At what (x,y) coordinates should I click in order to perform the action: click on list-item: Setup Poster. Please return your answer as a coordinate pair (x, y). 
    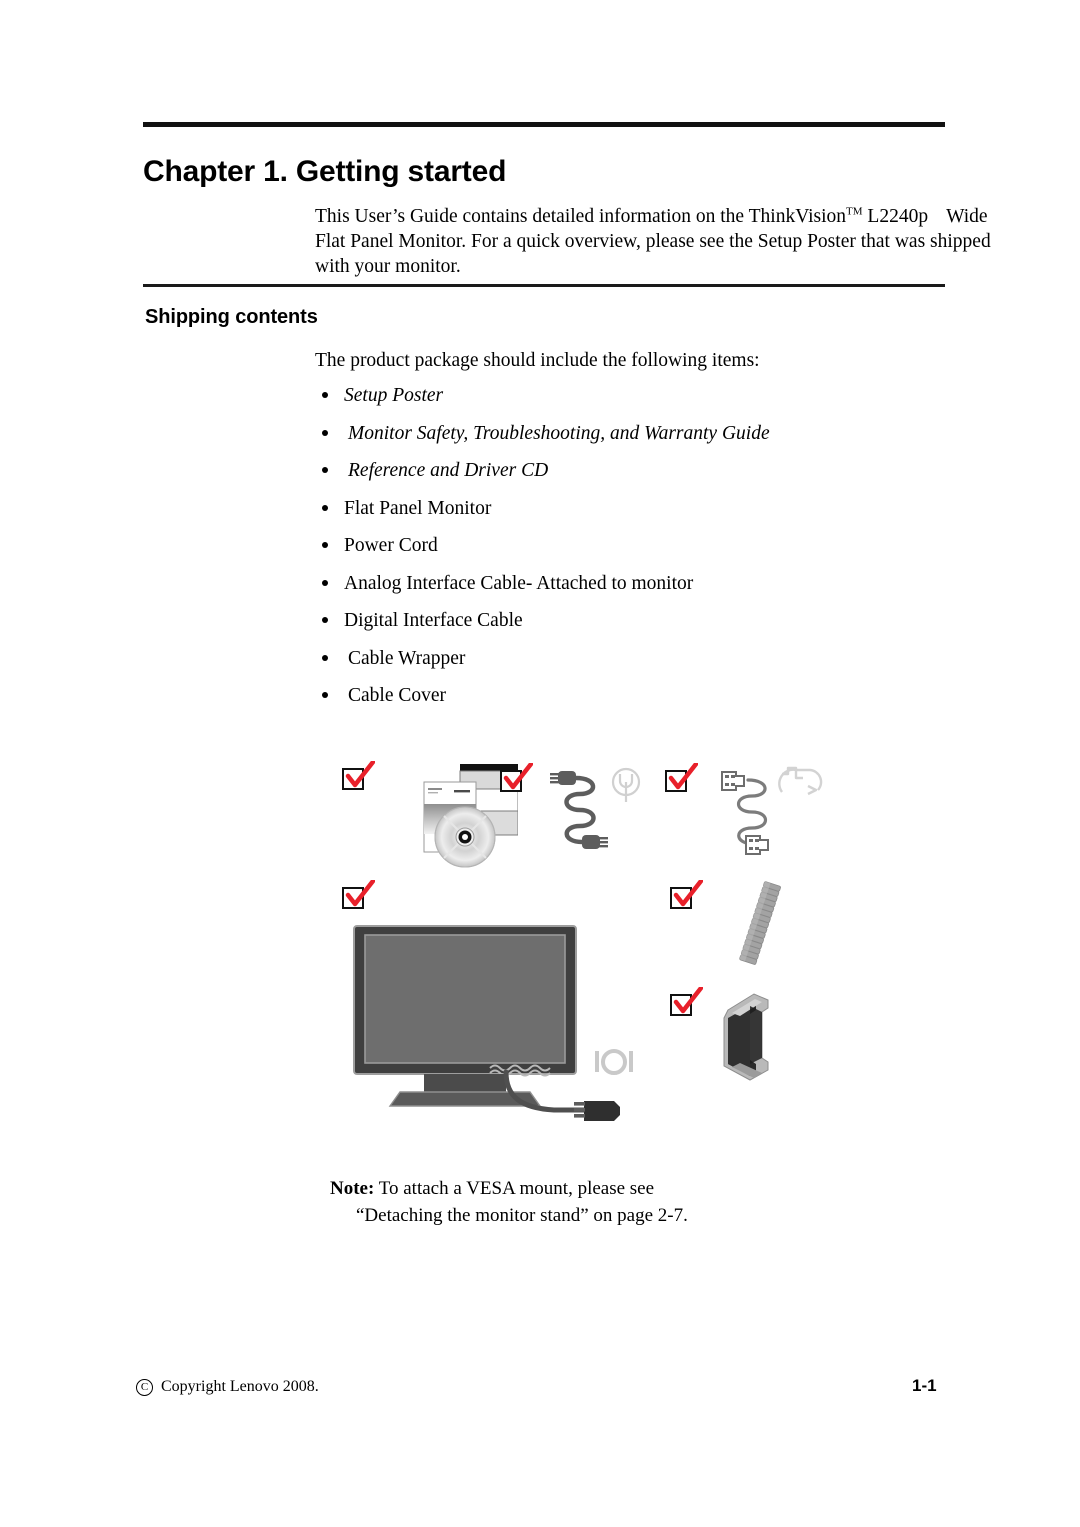
    Looking at the image, I should click on (626, 402).